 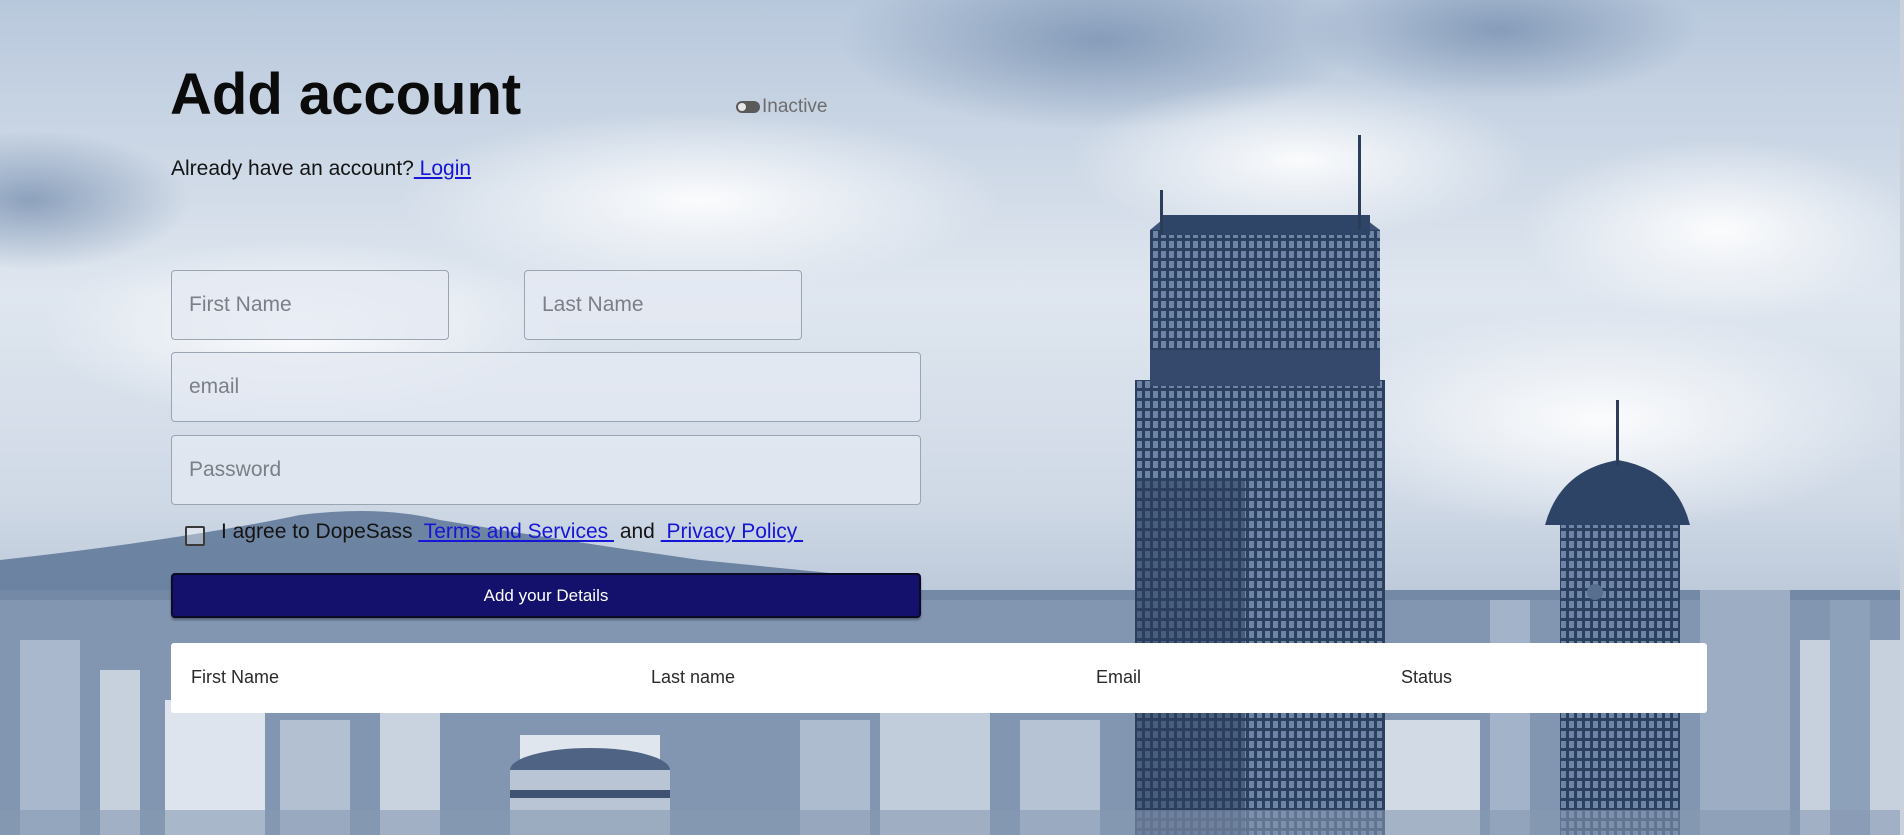 What do you see at coordinates (693, 677) in the screenshot?
I see `column-header-last-name: Last name` at bounding box center [693, 677].